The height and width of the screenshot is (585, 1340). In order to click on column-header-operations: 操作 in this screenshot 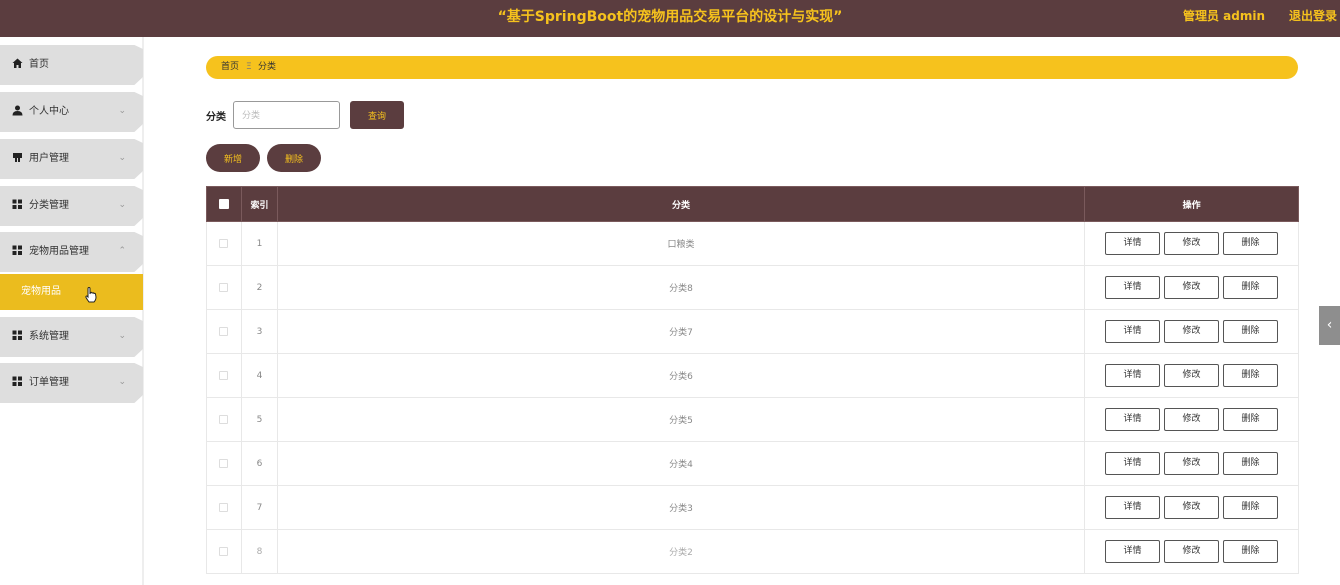, I will do `click(1191, 204)`.